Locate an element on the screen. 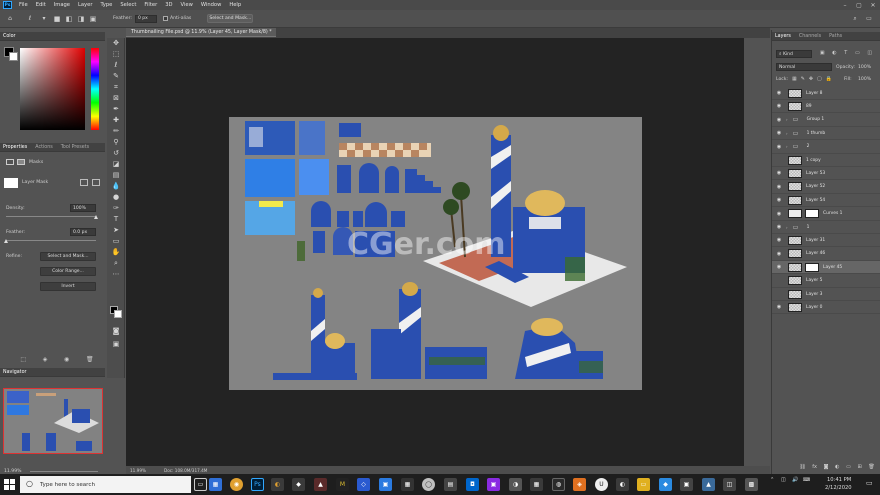 This screenshot has width=880, height=495. lock-artboard-icon: ▢ is located at coordinates (819, 79).